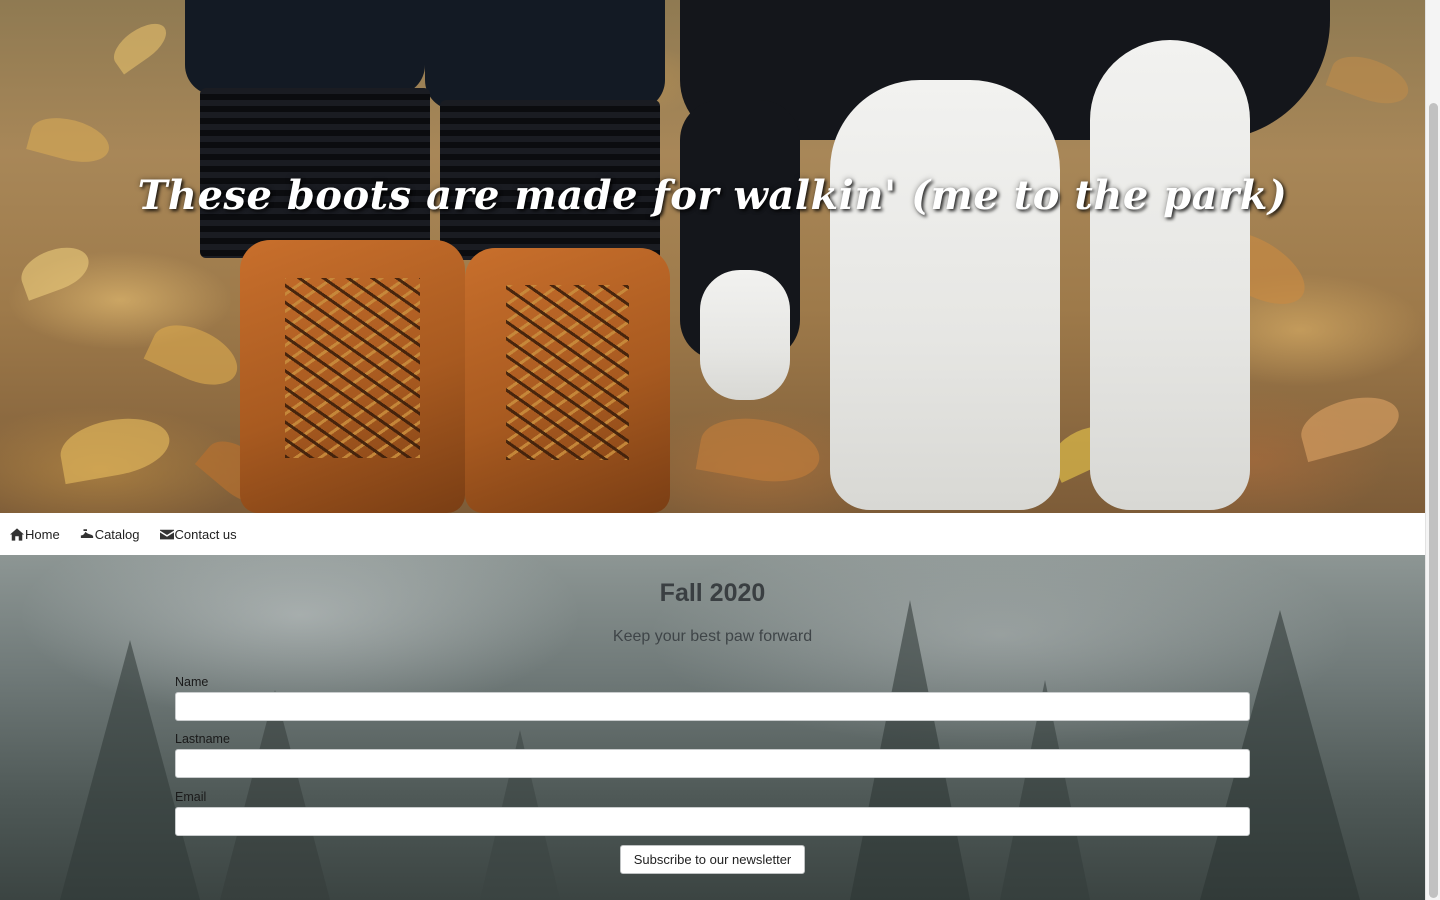 The height and width of the screenshot is (900, 1440). Describe the element at coordinates (712, 636) in the screenshot. I see `section-subtitle: Keep your best paw forward` at that location.